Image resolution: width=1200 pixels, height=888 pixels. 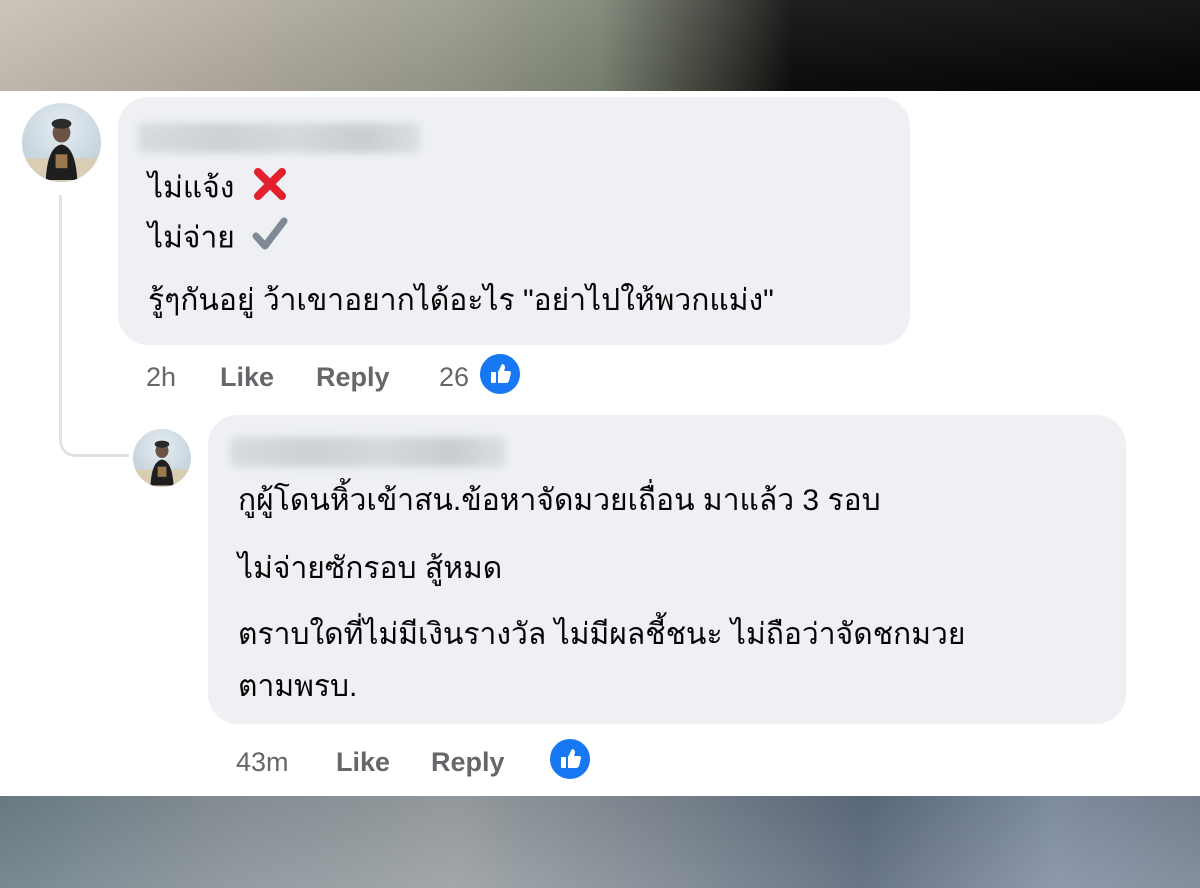 What do you see at coordinates (270, 189) in the screenshot?
I see `cross-mark-icon` at bounding box center [270, 189].